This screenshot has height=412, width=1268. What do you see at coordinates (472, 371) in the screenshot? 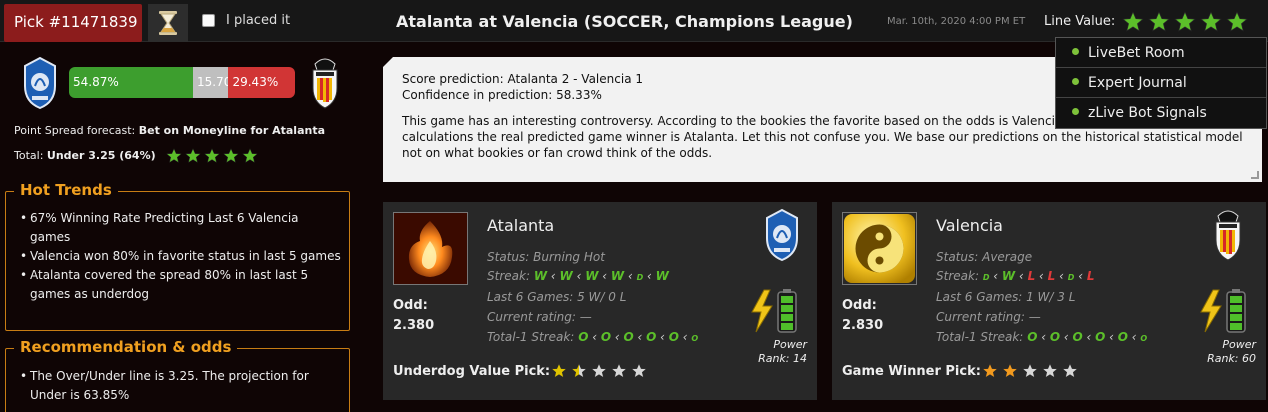
I see `pick-label: Underdog Value Pick:` at bounding box center [472, 371].